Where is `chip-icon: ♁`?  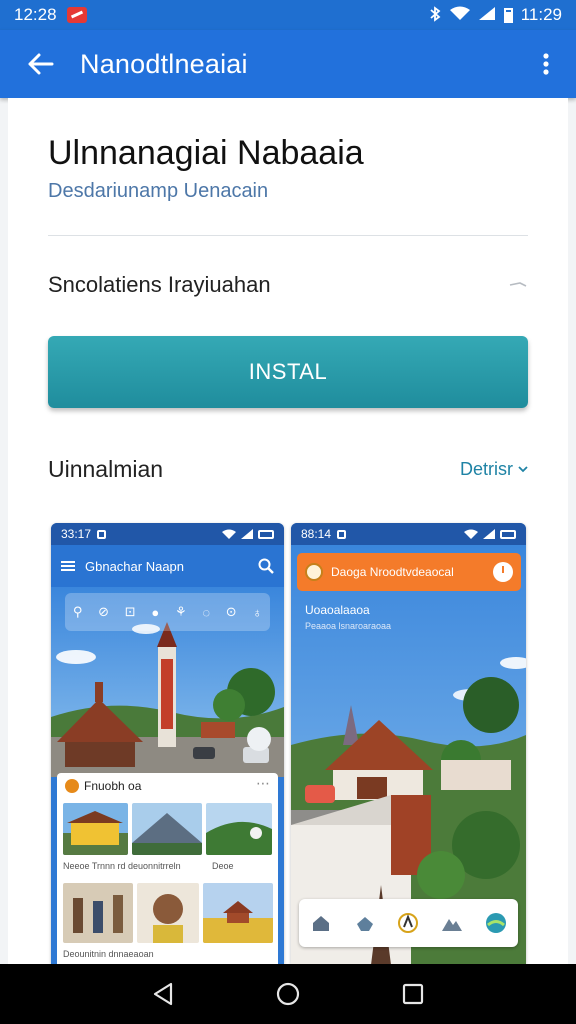 chip-icon: ♁ is located at coordinates (257, 612).